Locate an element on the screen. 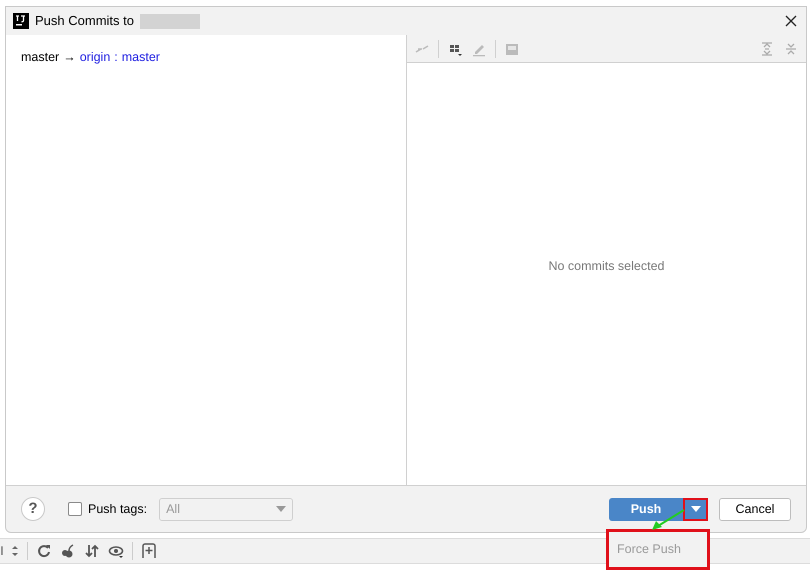 This screenshot has width=810, height=571. sort-arrows-icon is located at coordinates (15, 551).